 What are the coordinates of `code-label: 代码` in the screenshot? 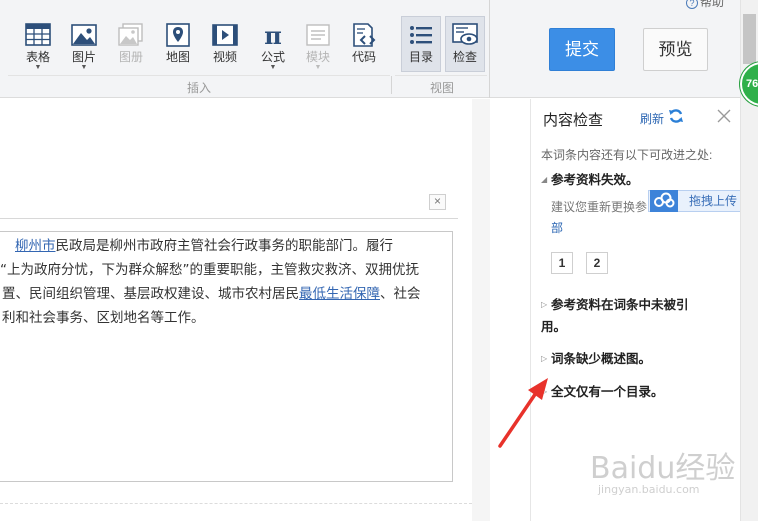 It's located at (363, 57).